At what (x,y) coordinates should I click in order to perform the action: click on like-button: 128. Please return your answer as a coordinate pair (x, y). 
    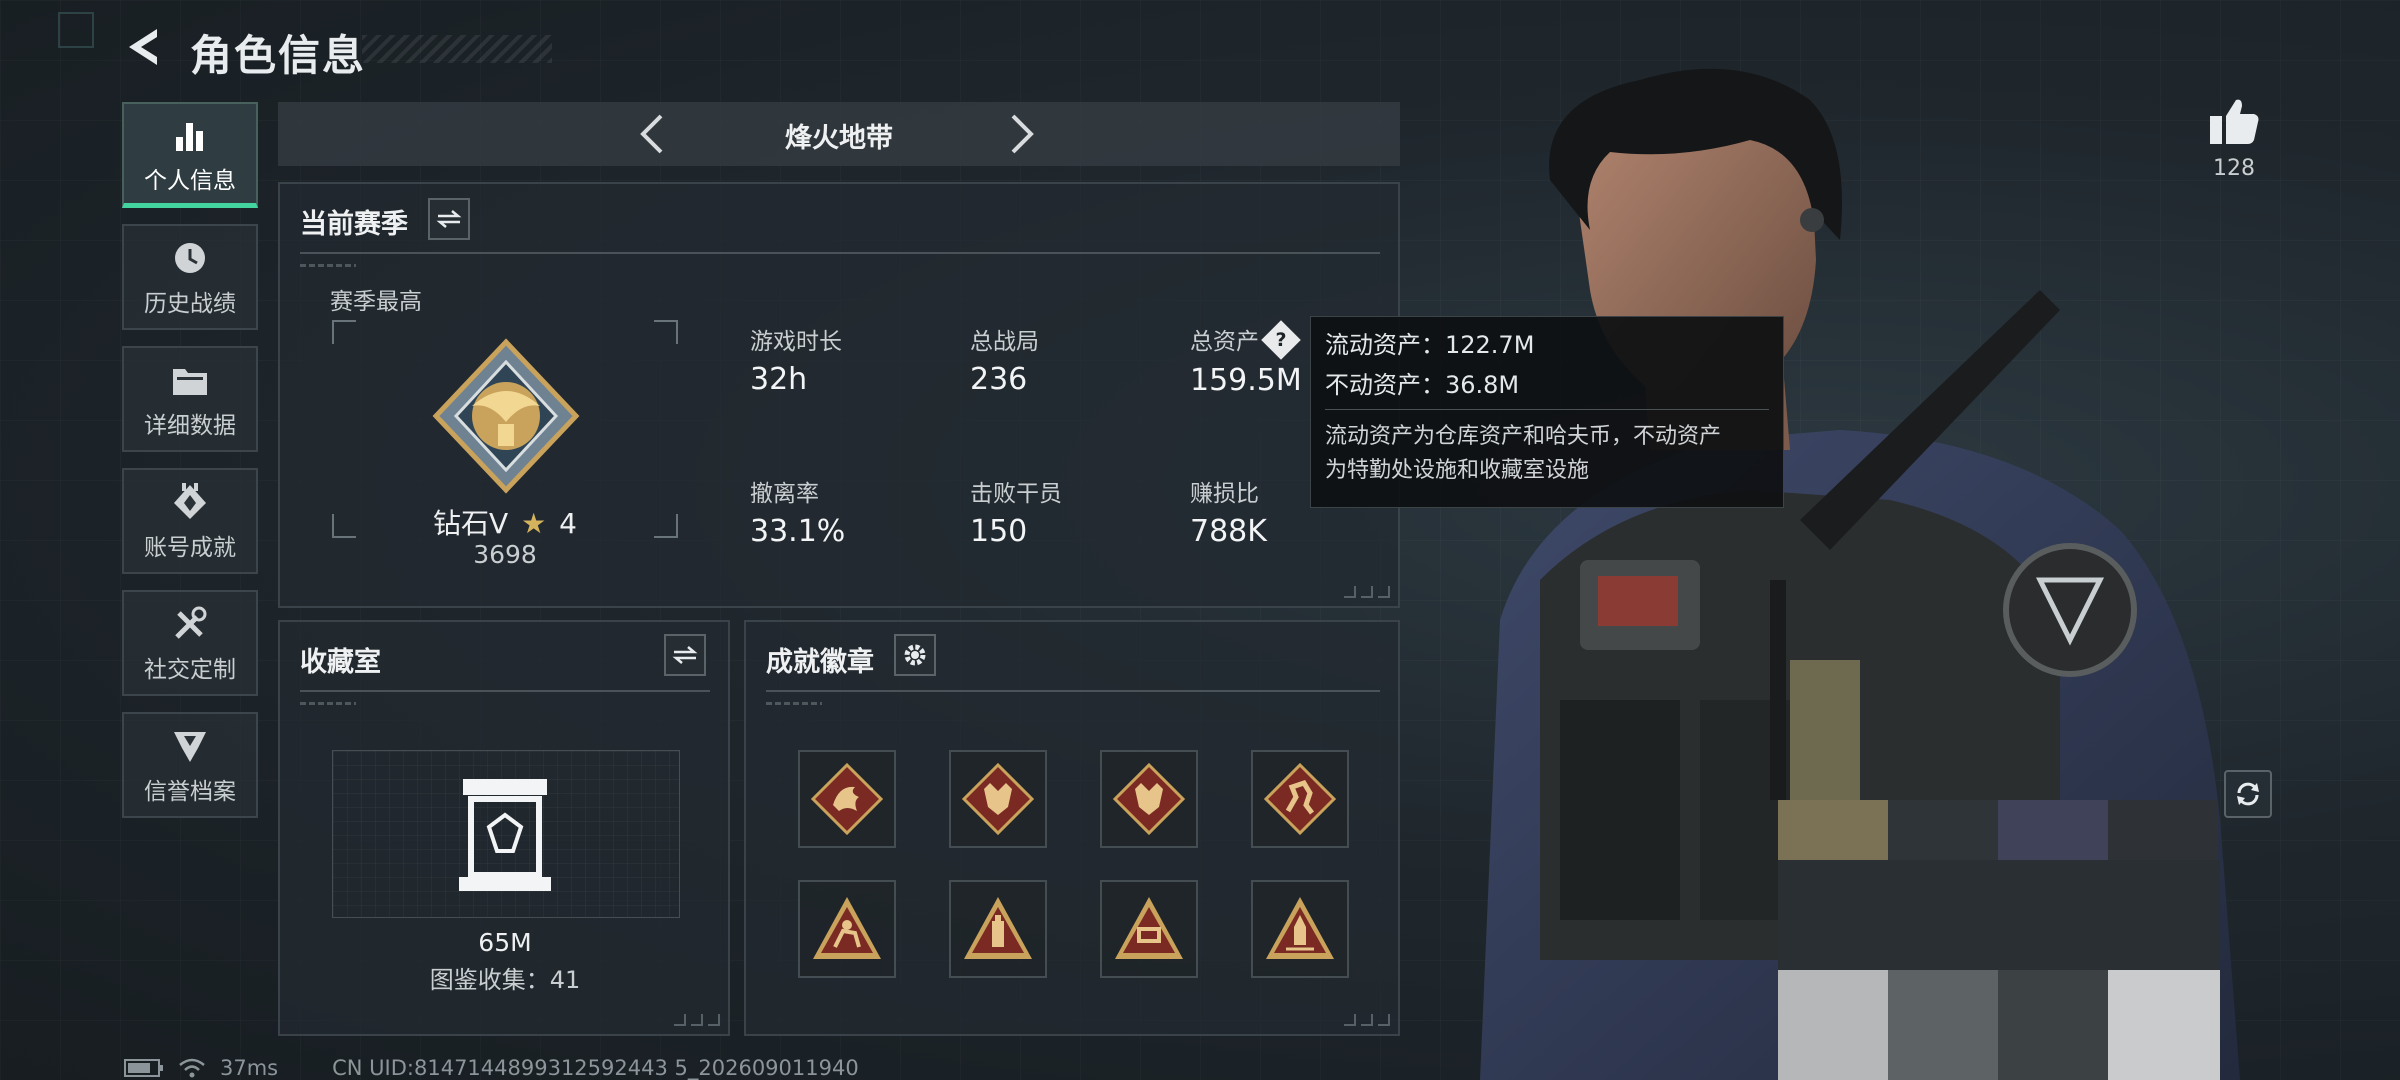
    Looking at the image, I should click on (2234, 138).